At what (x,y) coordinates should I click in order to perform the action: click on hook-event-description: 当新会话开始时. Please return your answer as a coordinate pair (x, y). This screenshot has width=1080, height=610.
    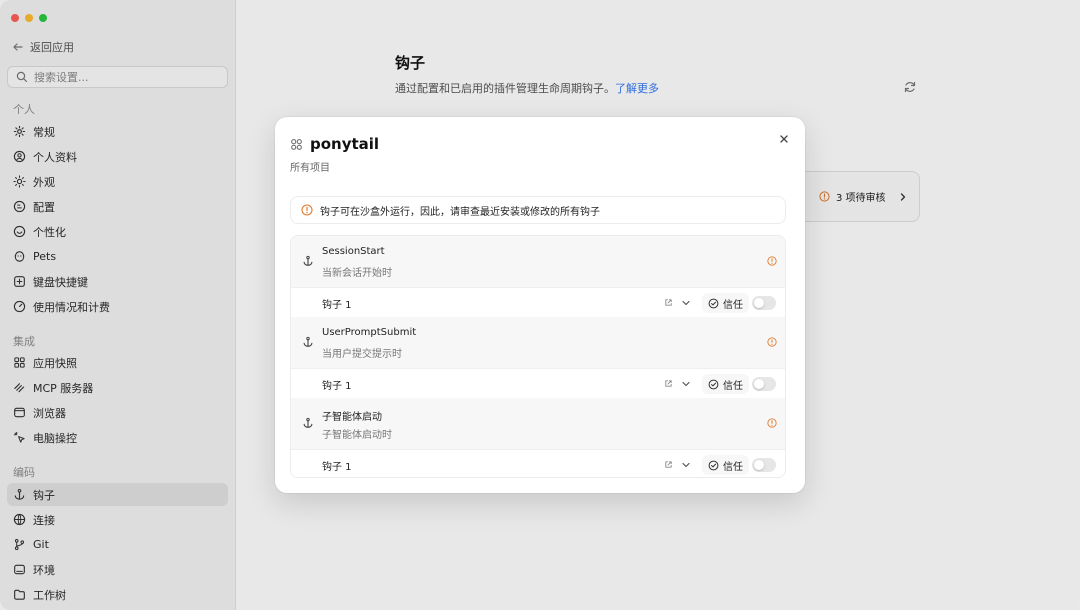
    Looking at the image, I should click on (357, 273).